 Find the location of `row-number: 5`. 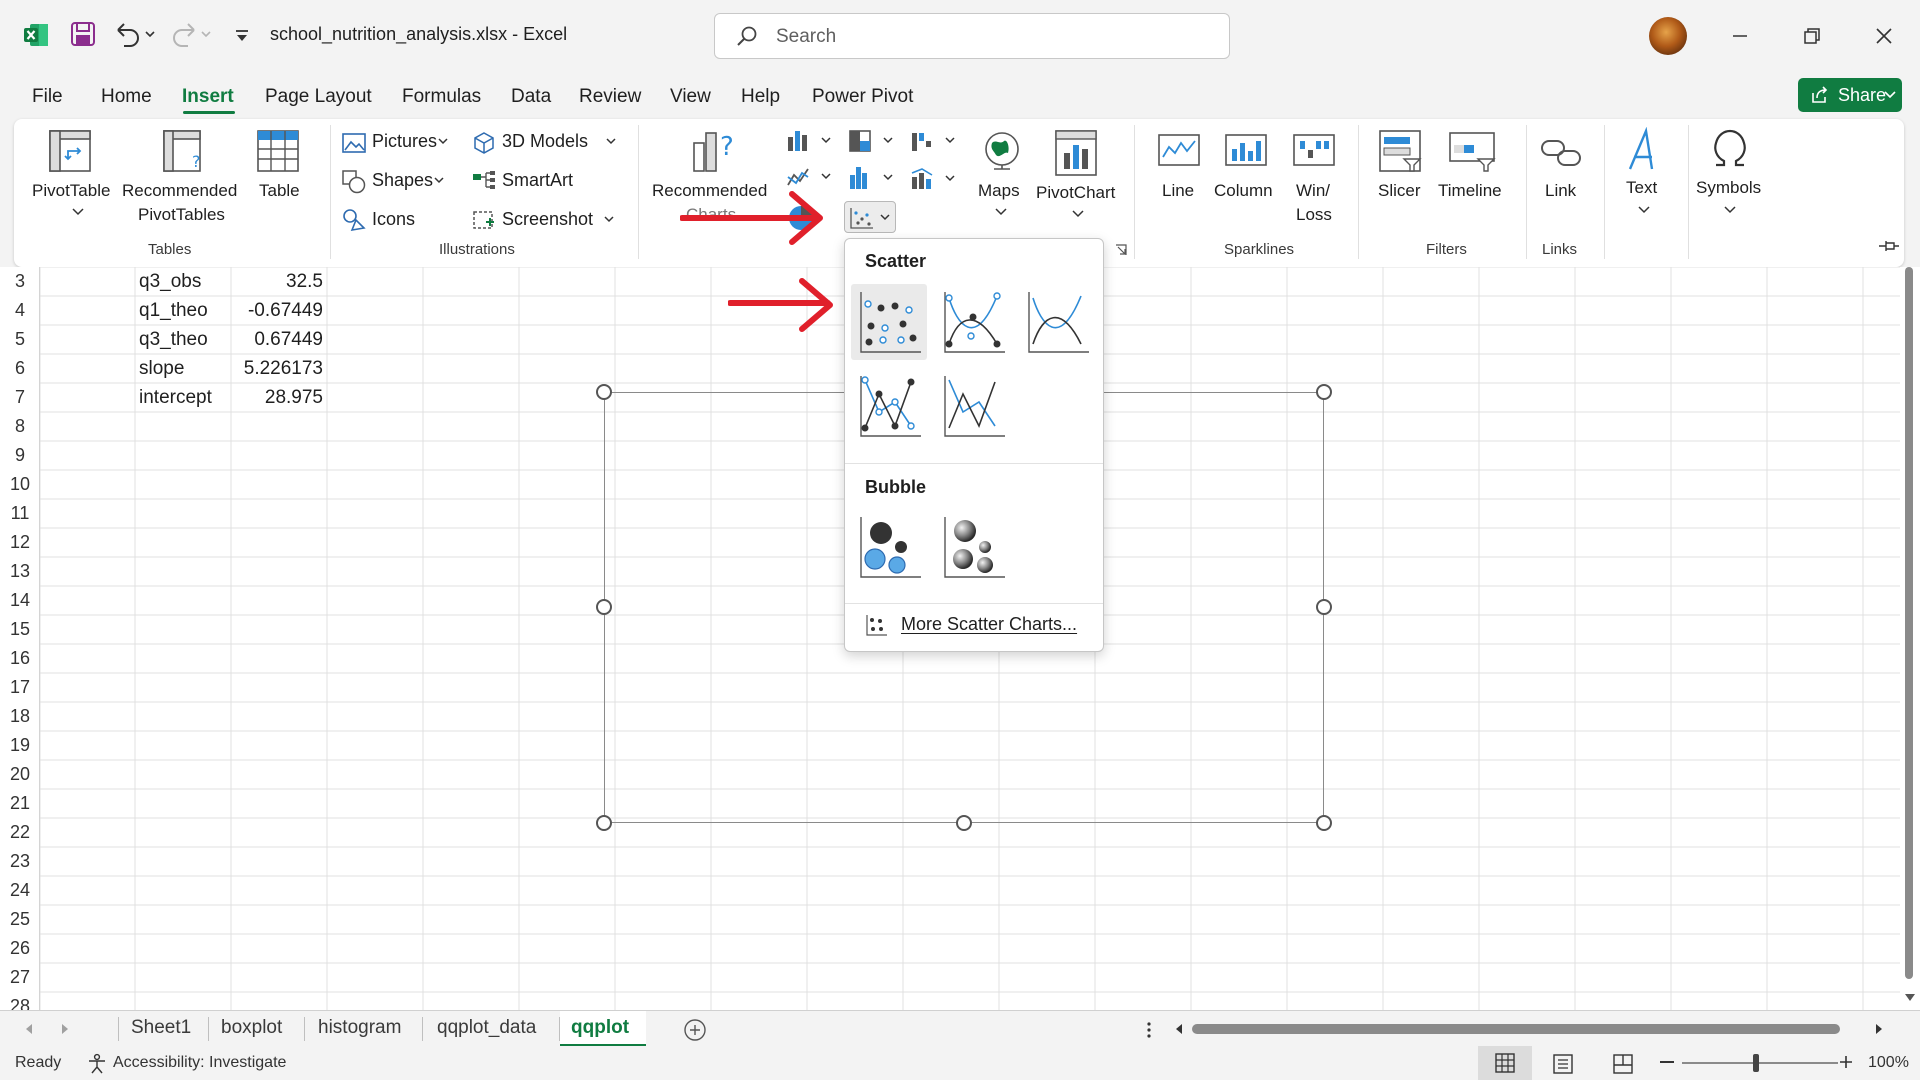

row-number: 5 is located at coordinates (20, 339).